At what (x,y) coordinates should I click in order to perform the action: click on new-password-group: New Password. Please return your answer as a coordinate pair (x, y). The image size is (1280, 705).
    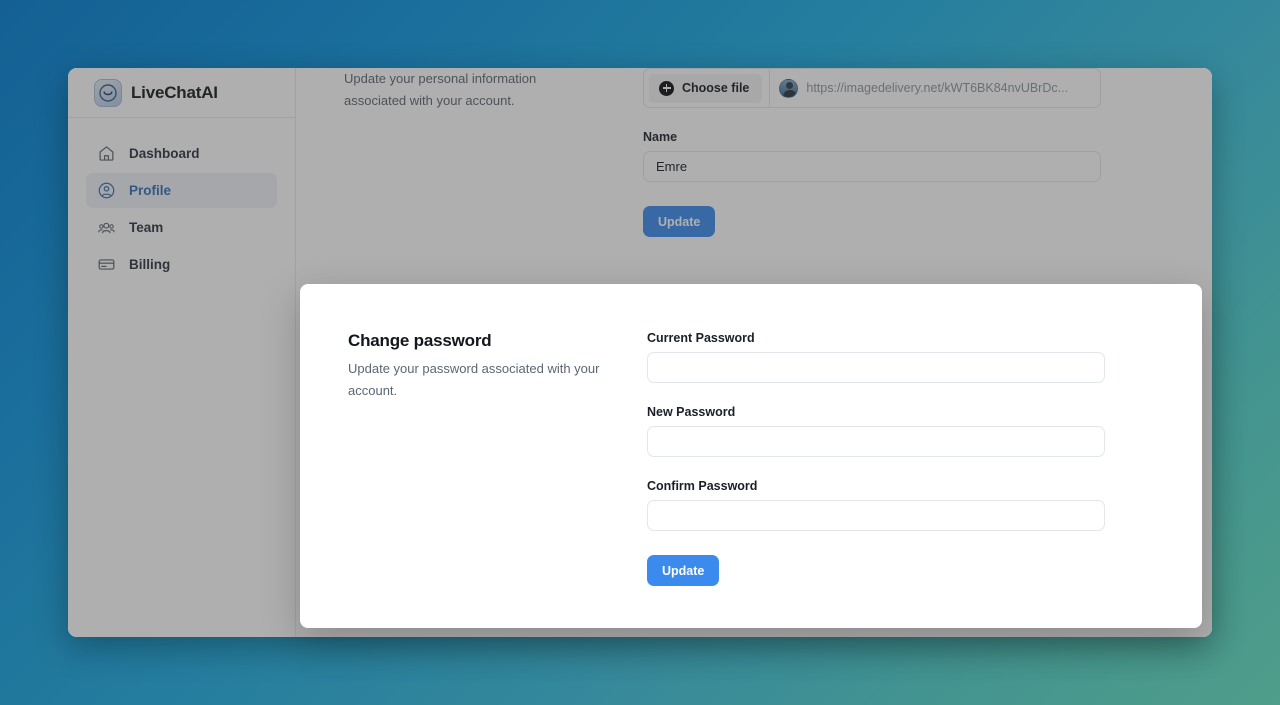
    Looking at the image, I should click on (876, 431).